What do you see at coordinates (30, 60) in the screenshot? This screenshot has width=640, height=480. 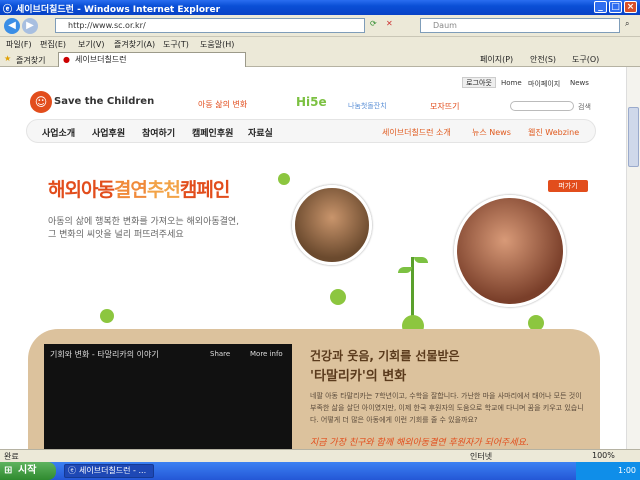 I see `favorites-label: 즐겨찾기` at bounding box center [30, 60].